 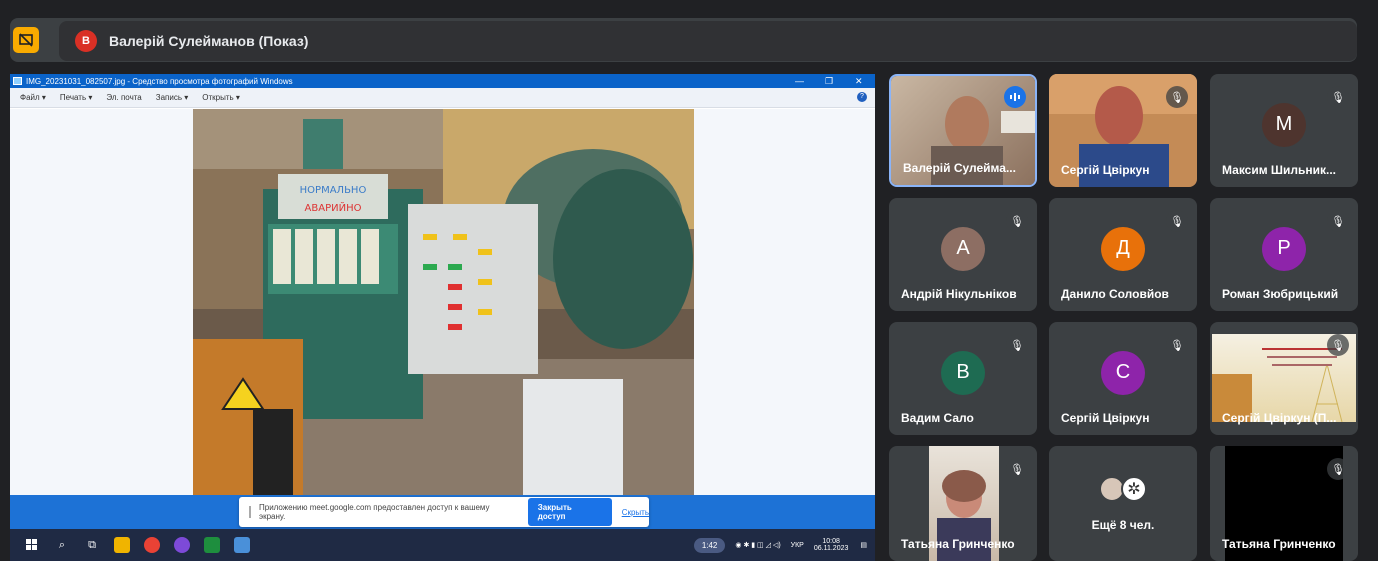 I want to click on windows-start-icon, so click(x=32, y=545).